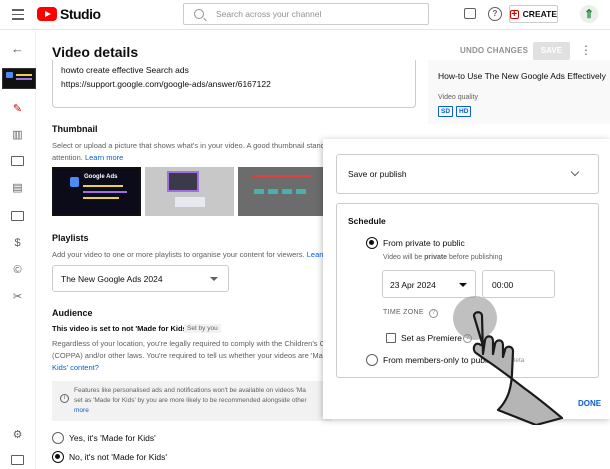  I want to click on time-value: 00:00, so click(503, 285).